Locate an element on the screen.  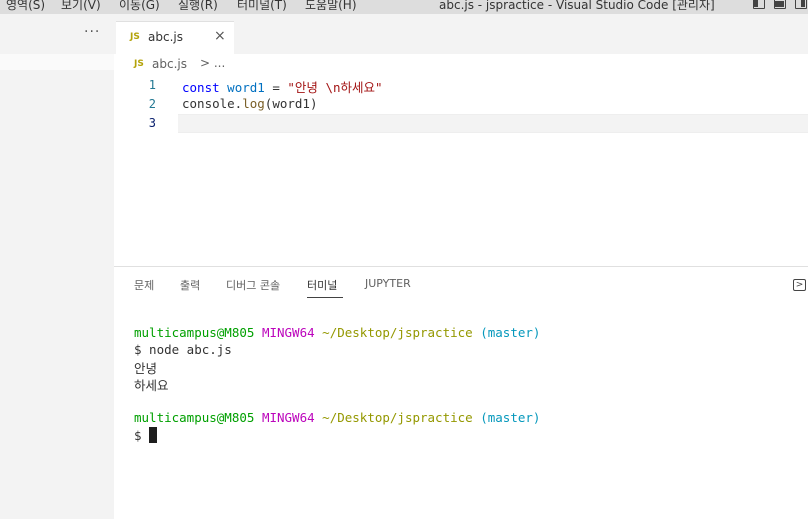
sidebar: ··· is located at coordinates (57, 266).